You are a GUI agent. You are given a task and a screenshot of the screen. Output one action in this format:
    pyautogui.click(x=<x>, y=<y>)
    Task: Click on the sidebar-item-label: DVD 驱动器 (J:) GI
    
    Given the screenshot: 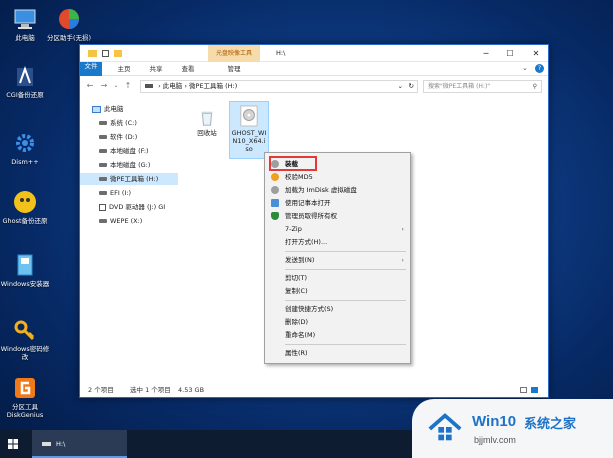 What is the action you would take?
    pyautogui.click(x=137, y=207)
    